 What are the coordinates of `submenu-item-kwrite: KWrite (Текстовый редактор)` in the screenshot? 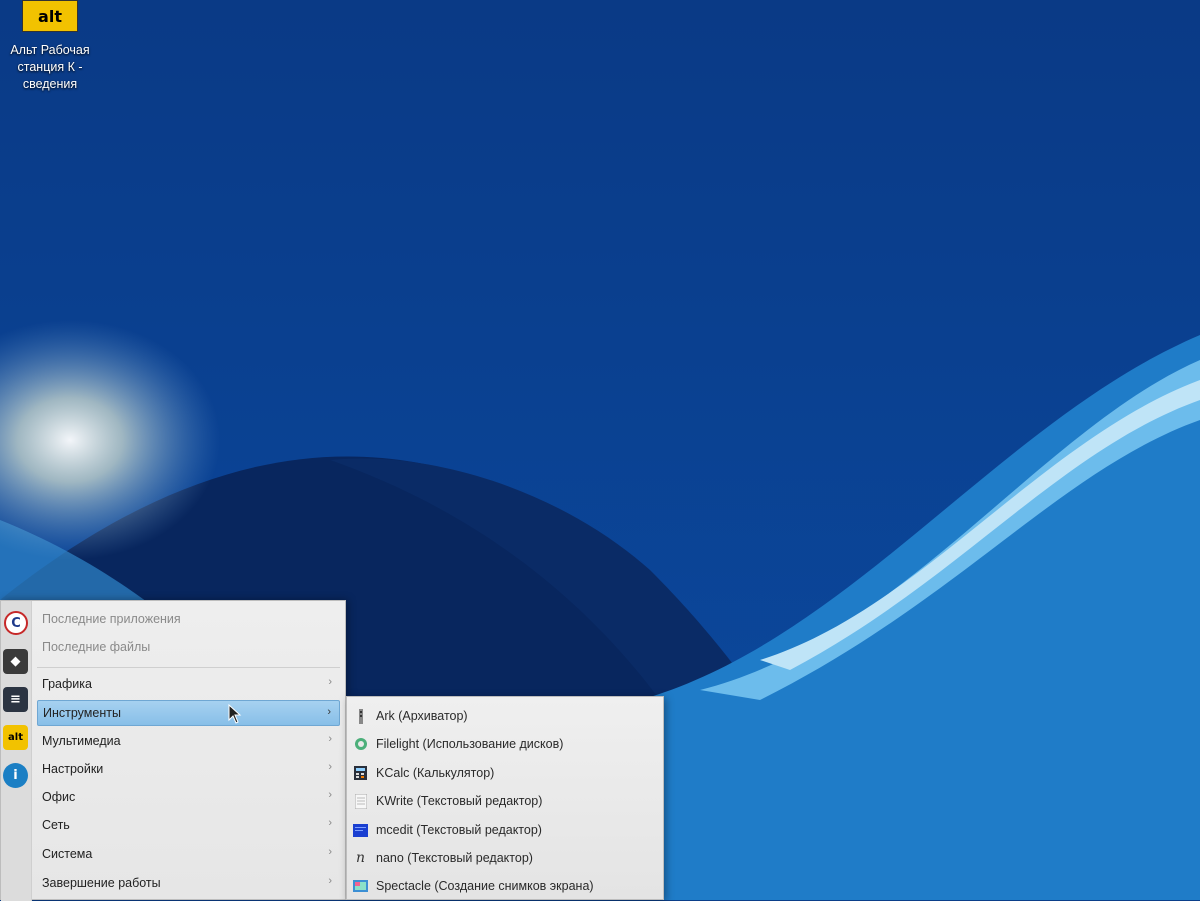 It's located at (503, 801).